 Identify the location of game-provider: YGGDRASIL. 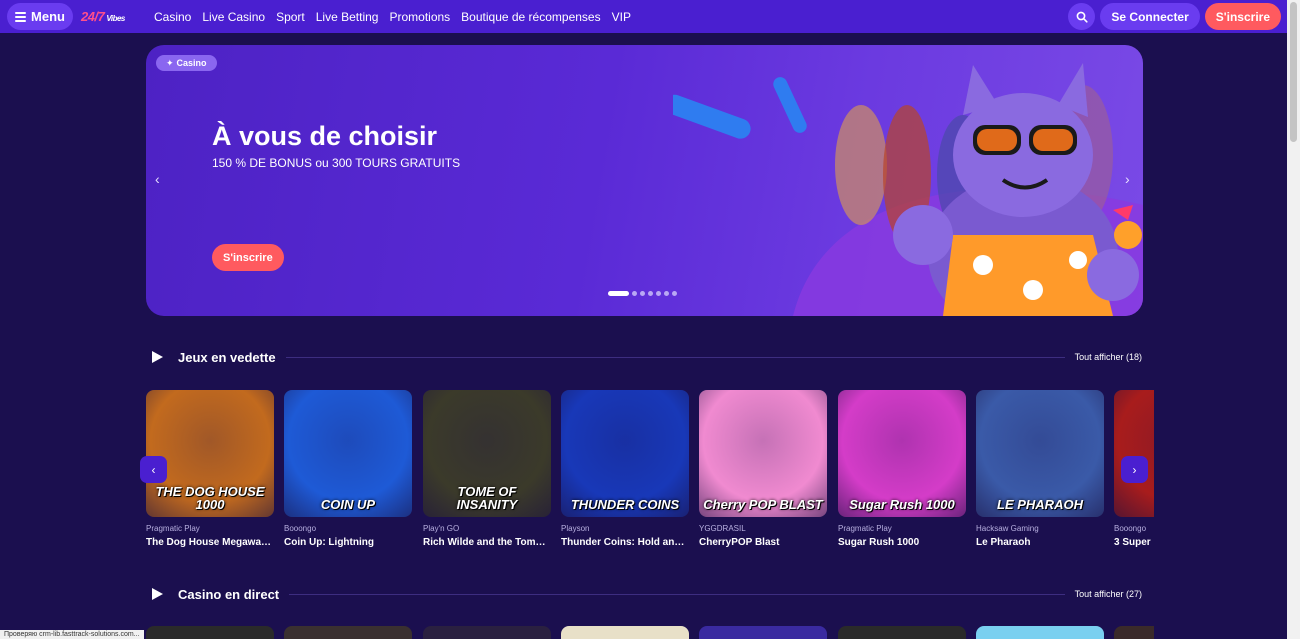
(722, 528).